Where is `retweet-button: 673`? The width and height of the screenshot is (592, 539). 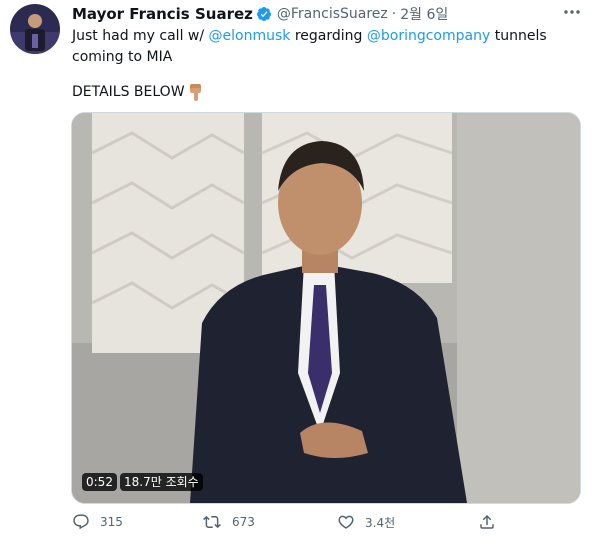
retweet-button: 673 is located at coordinates (228, 522).